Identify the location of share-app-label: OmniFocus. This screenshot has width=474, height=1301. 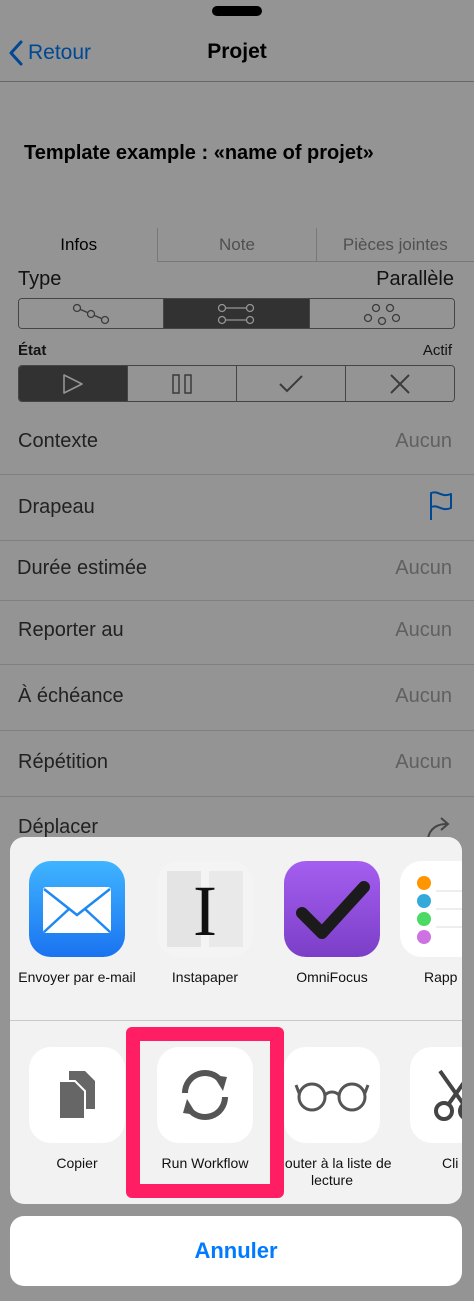
(332, 977).